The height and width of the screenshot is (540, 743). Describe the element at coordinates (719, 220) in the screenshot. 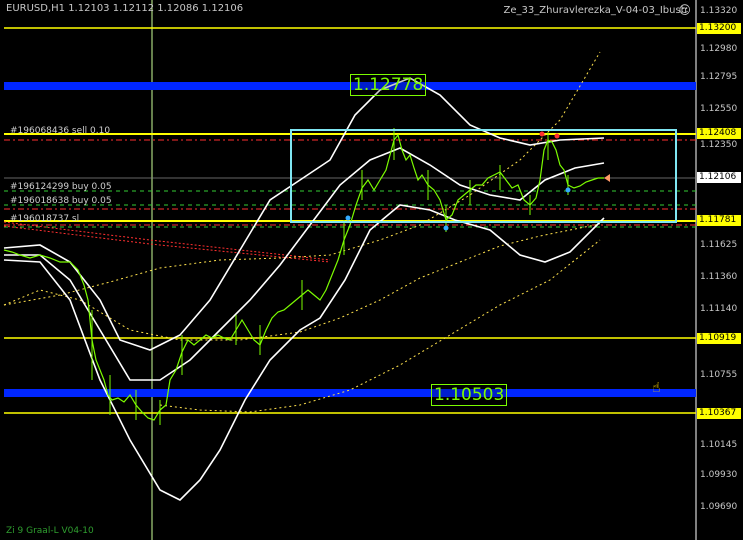

I see `price-tag-box-bottom: 1.11781` at that location.